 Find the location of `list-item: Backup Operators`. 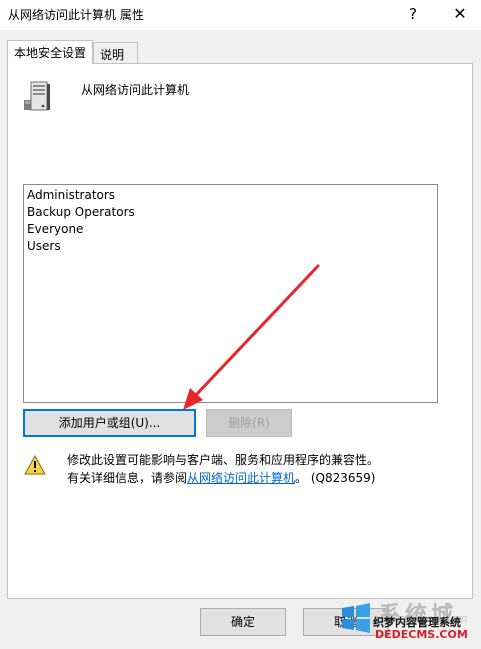

list-item: Backup Operators is located at coordinates (81, 212).